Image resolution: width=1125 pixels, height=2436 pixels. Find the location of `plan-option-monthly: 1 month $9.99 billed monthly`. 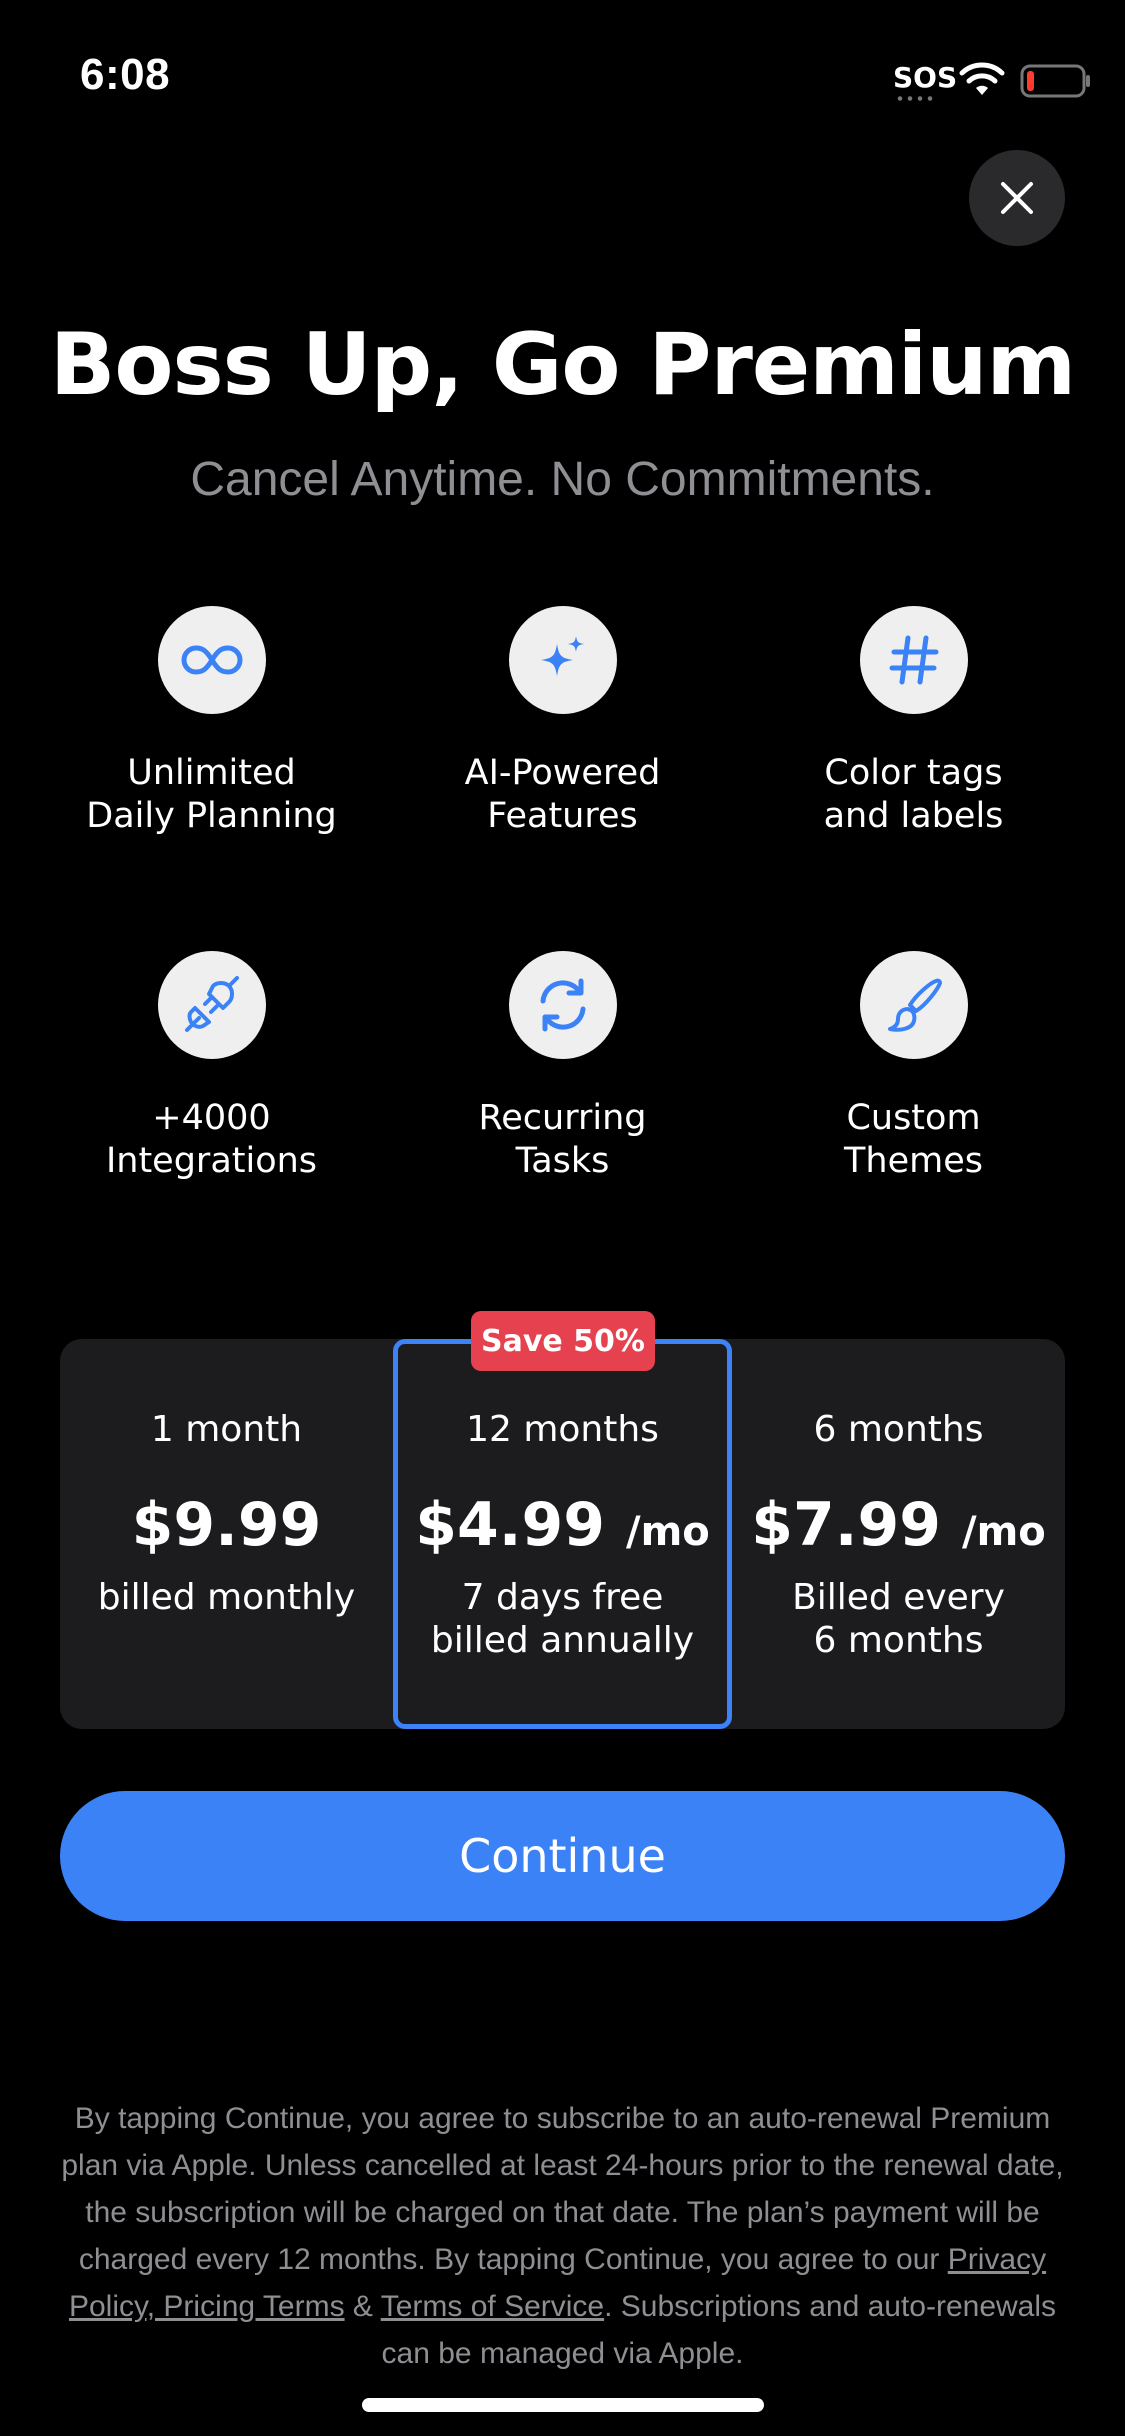

plan-option-monthly: 1 month $9.99 billed monthly is located at coordinates (226, 1534).